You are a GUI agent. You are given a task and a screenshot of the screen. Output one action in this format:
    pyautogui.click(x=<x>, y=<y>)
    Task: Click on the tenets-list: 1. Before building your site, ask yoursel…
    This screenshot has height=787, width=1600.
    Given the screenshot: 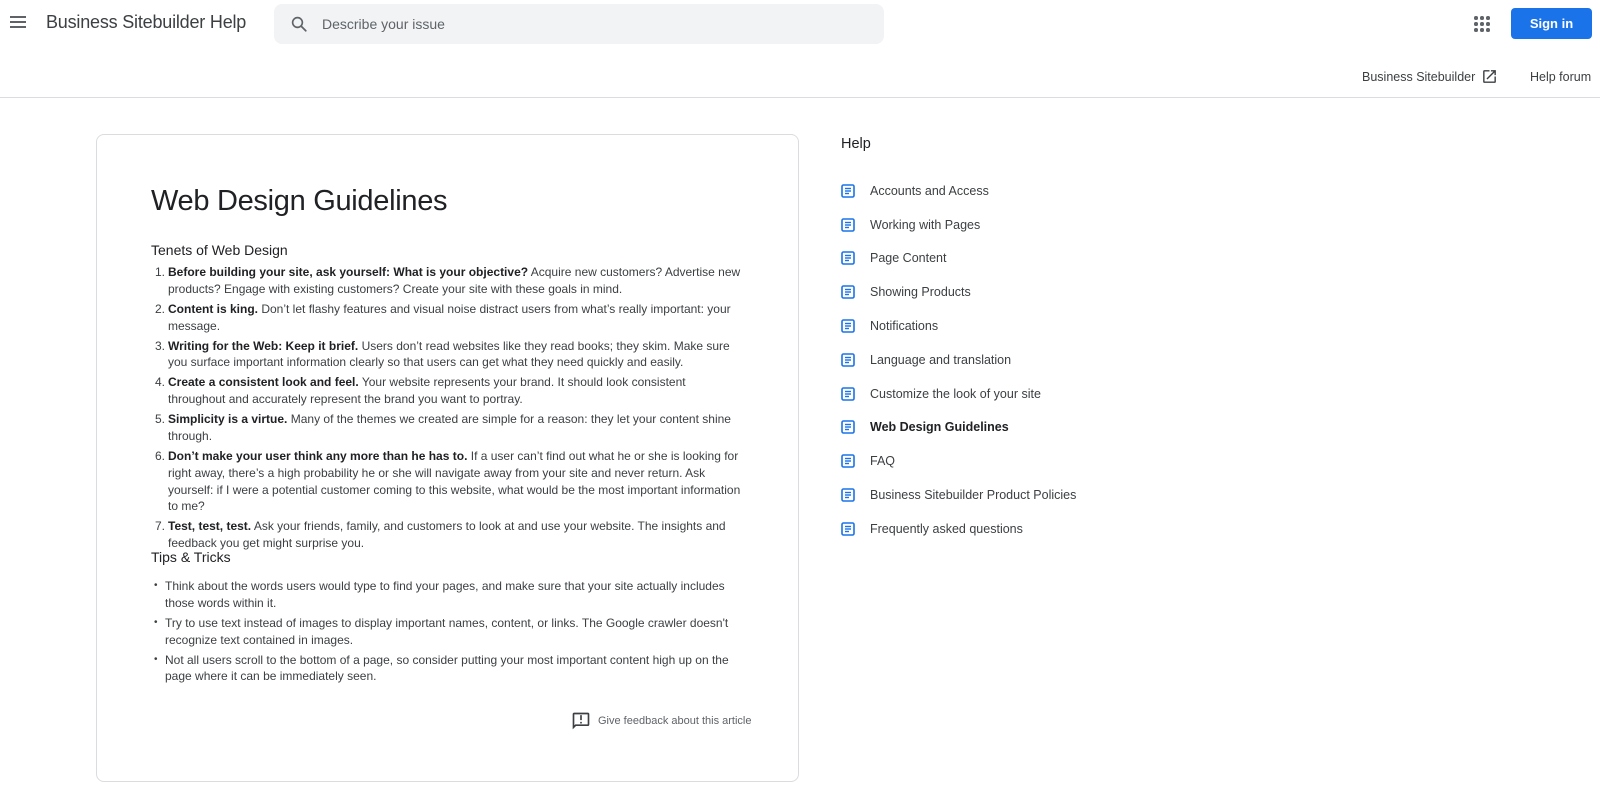 What is the action you would take?
    pyautogui.click(x=446, y=409)
    